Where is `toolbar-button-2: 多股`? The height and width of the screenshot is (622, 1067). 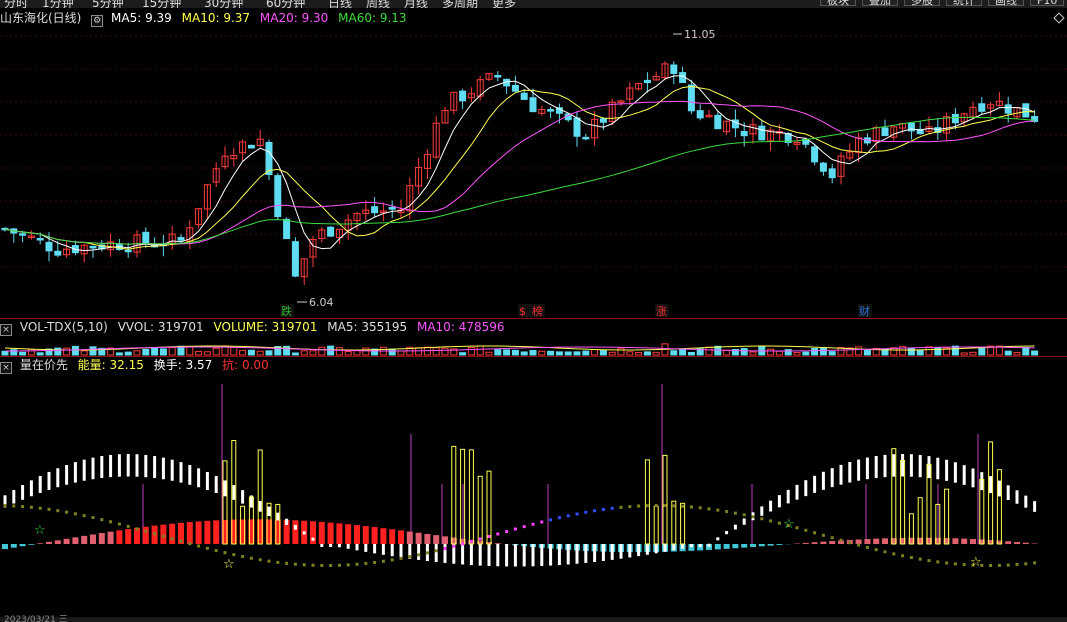 toolbar-button-2: 多股 is located at coordinates (922, 3).